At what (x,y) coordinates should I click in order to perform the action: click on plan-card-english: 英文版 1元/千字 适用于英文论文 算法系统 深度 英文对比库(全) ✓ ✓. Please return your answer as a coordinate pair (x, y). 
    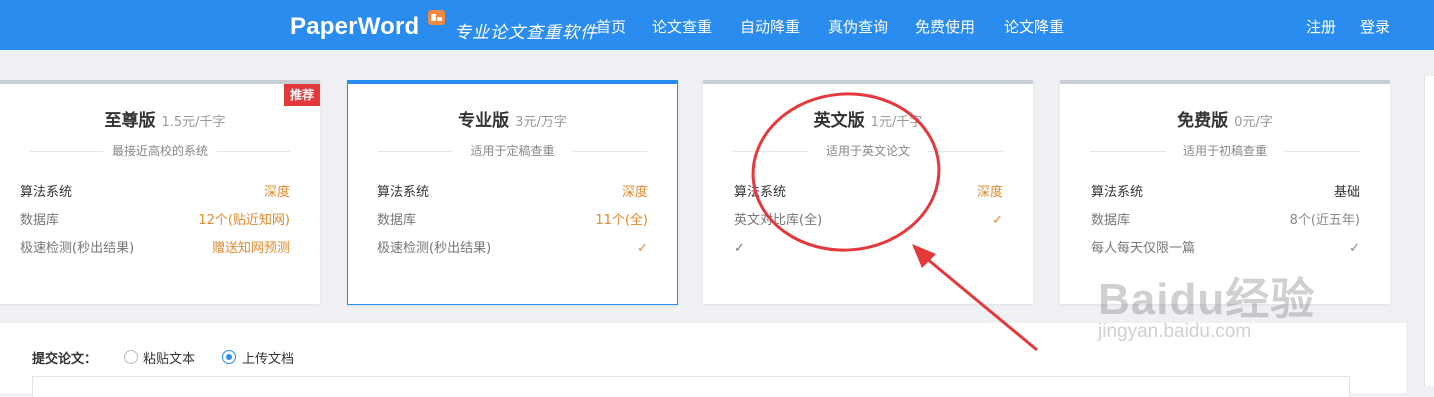
    Looking at the image, I should click on (868, 192).